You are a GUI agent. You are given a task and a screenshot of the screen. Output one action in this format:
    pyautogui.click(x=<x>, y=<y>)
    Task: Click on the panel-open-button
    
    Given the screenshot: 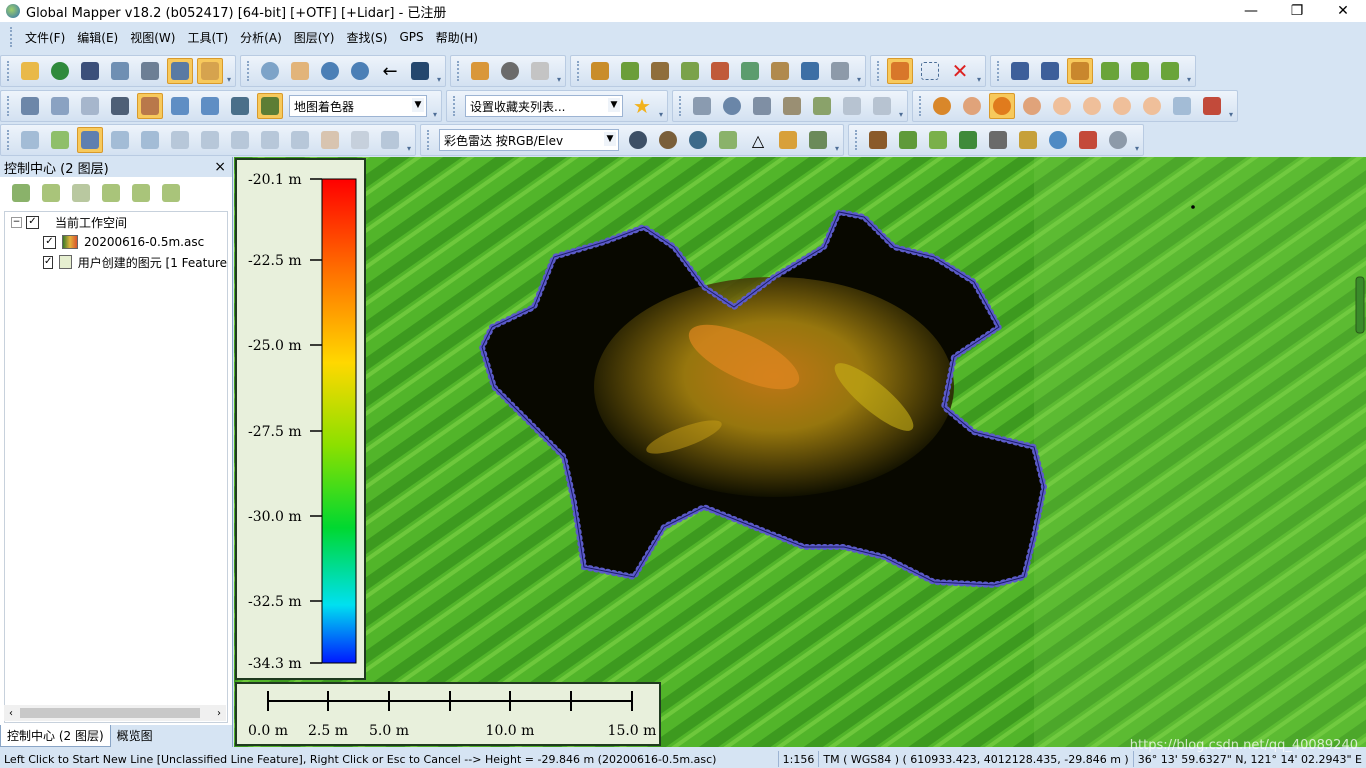 What is the action you would take?
    pyautogui.click(x=21, y=193)
    